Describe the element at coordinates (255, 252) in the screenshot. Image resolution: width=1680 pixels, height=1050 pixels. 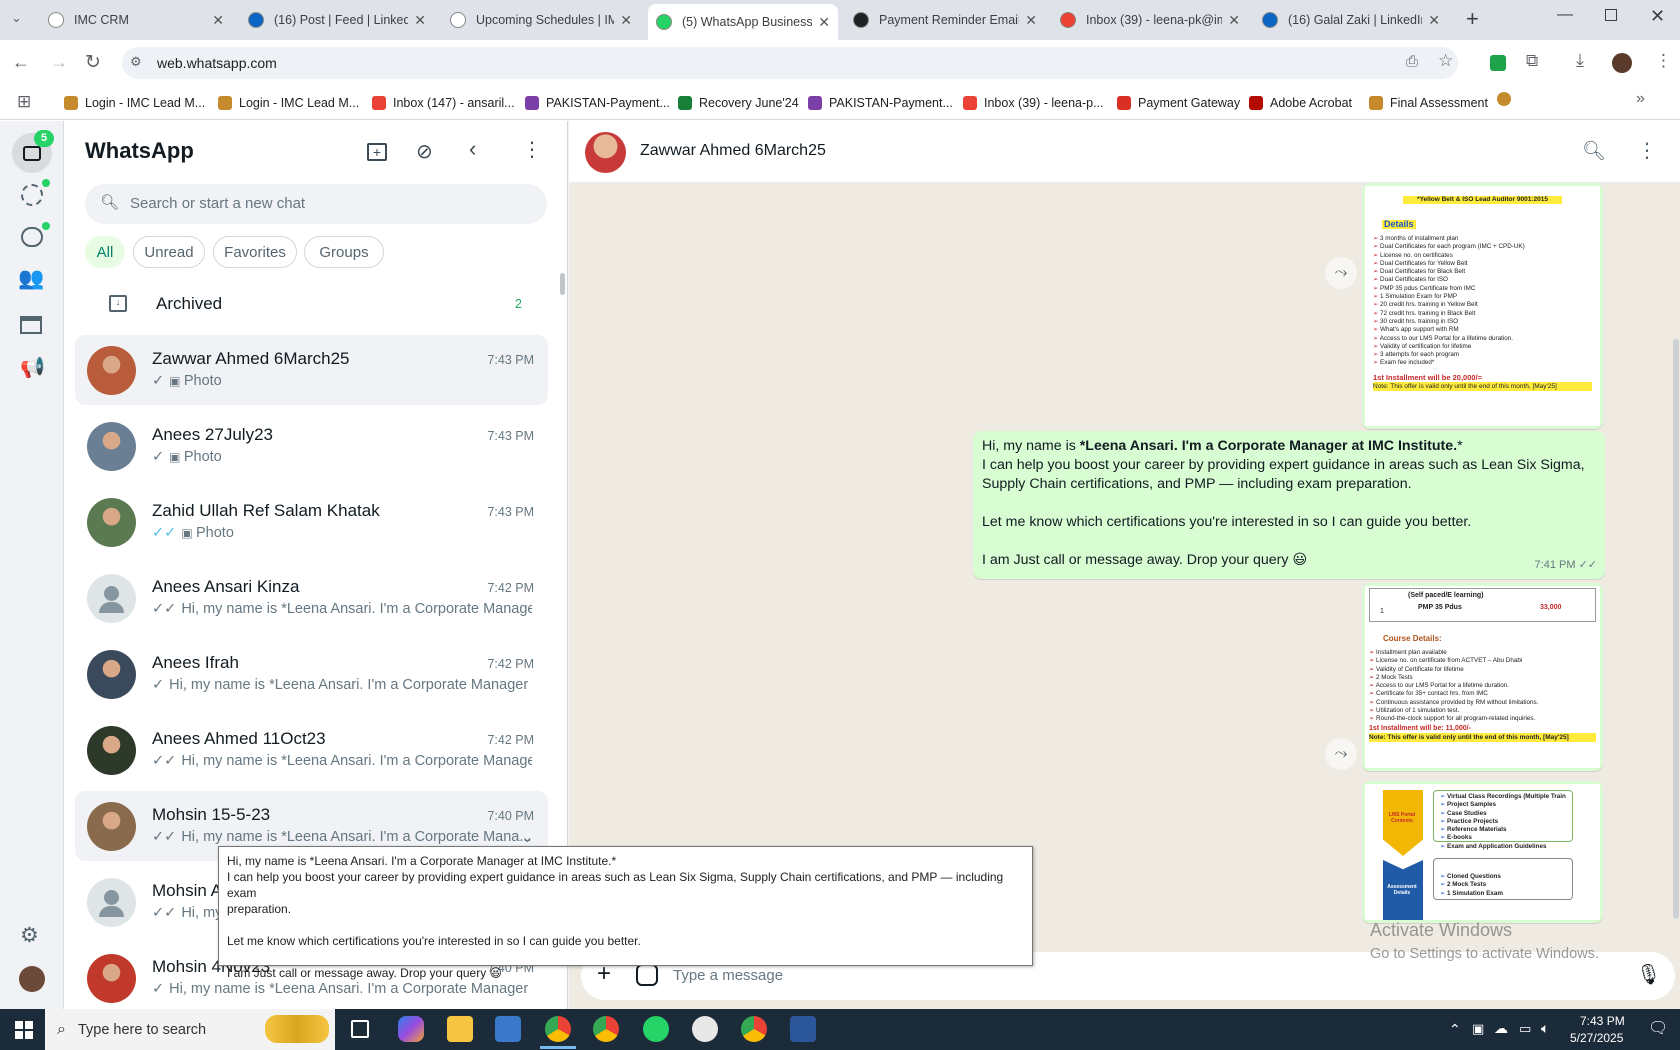
I see `filter-chip-favorites: Favorites` at that location.